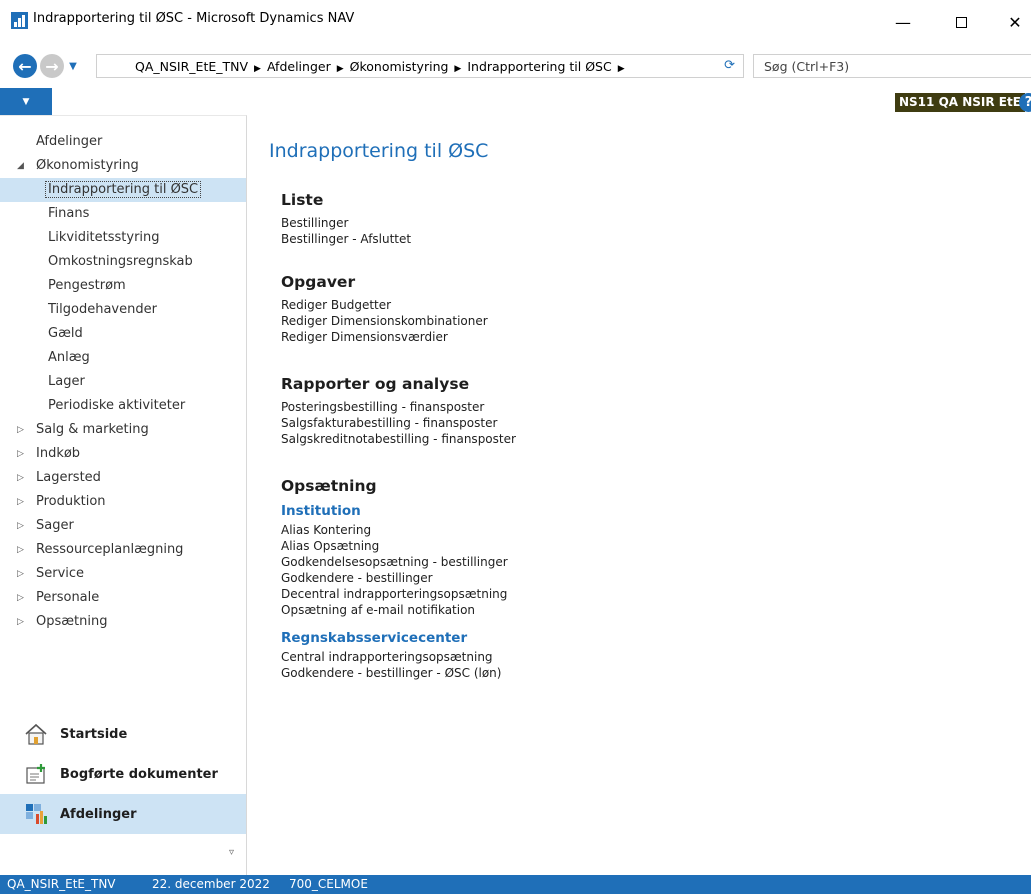 The height and width of the screenshot is (894, 1031). Describe the element at coordinates (384, 305) in the screenshot. I see `link-rediger-budgetter: Rediger Budgetter` at that location.